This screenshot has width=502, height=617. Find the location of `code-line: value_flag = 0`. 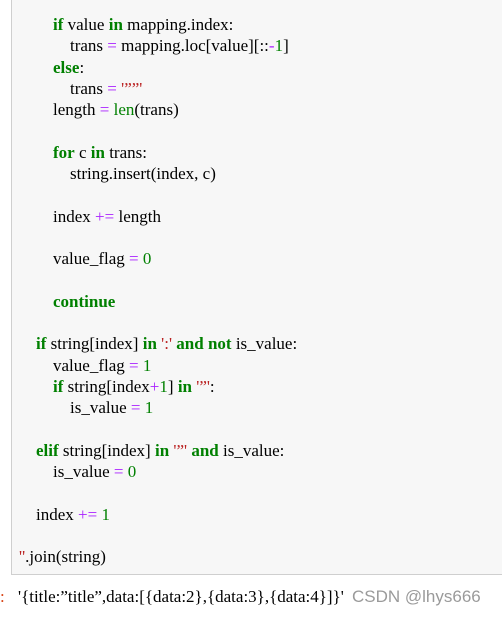

code-line: value_flag = 0 is located at coordinates (158, 258).